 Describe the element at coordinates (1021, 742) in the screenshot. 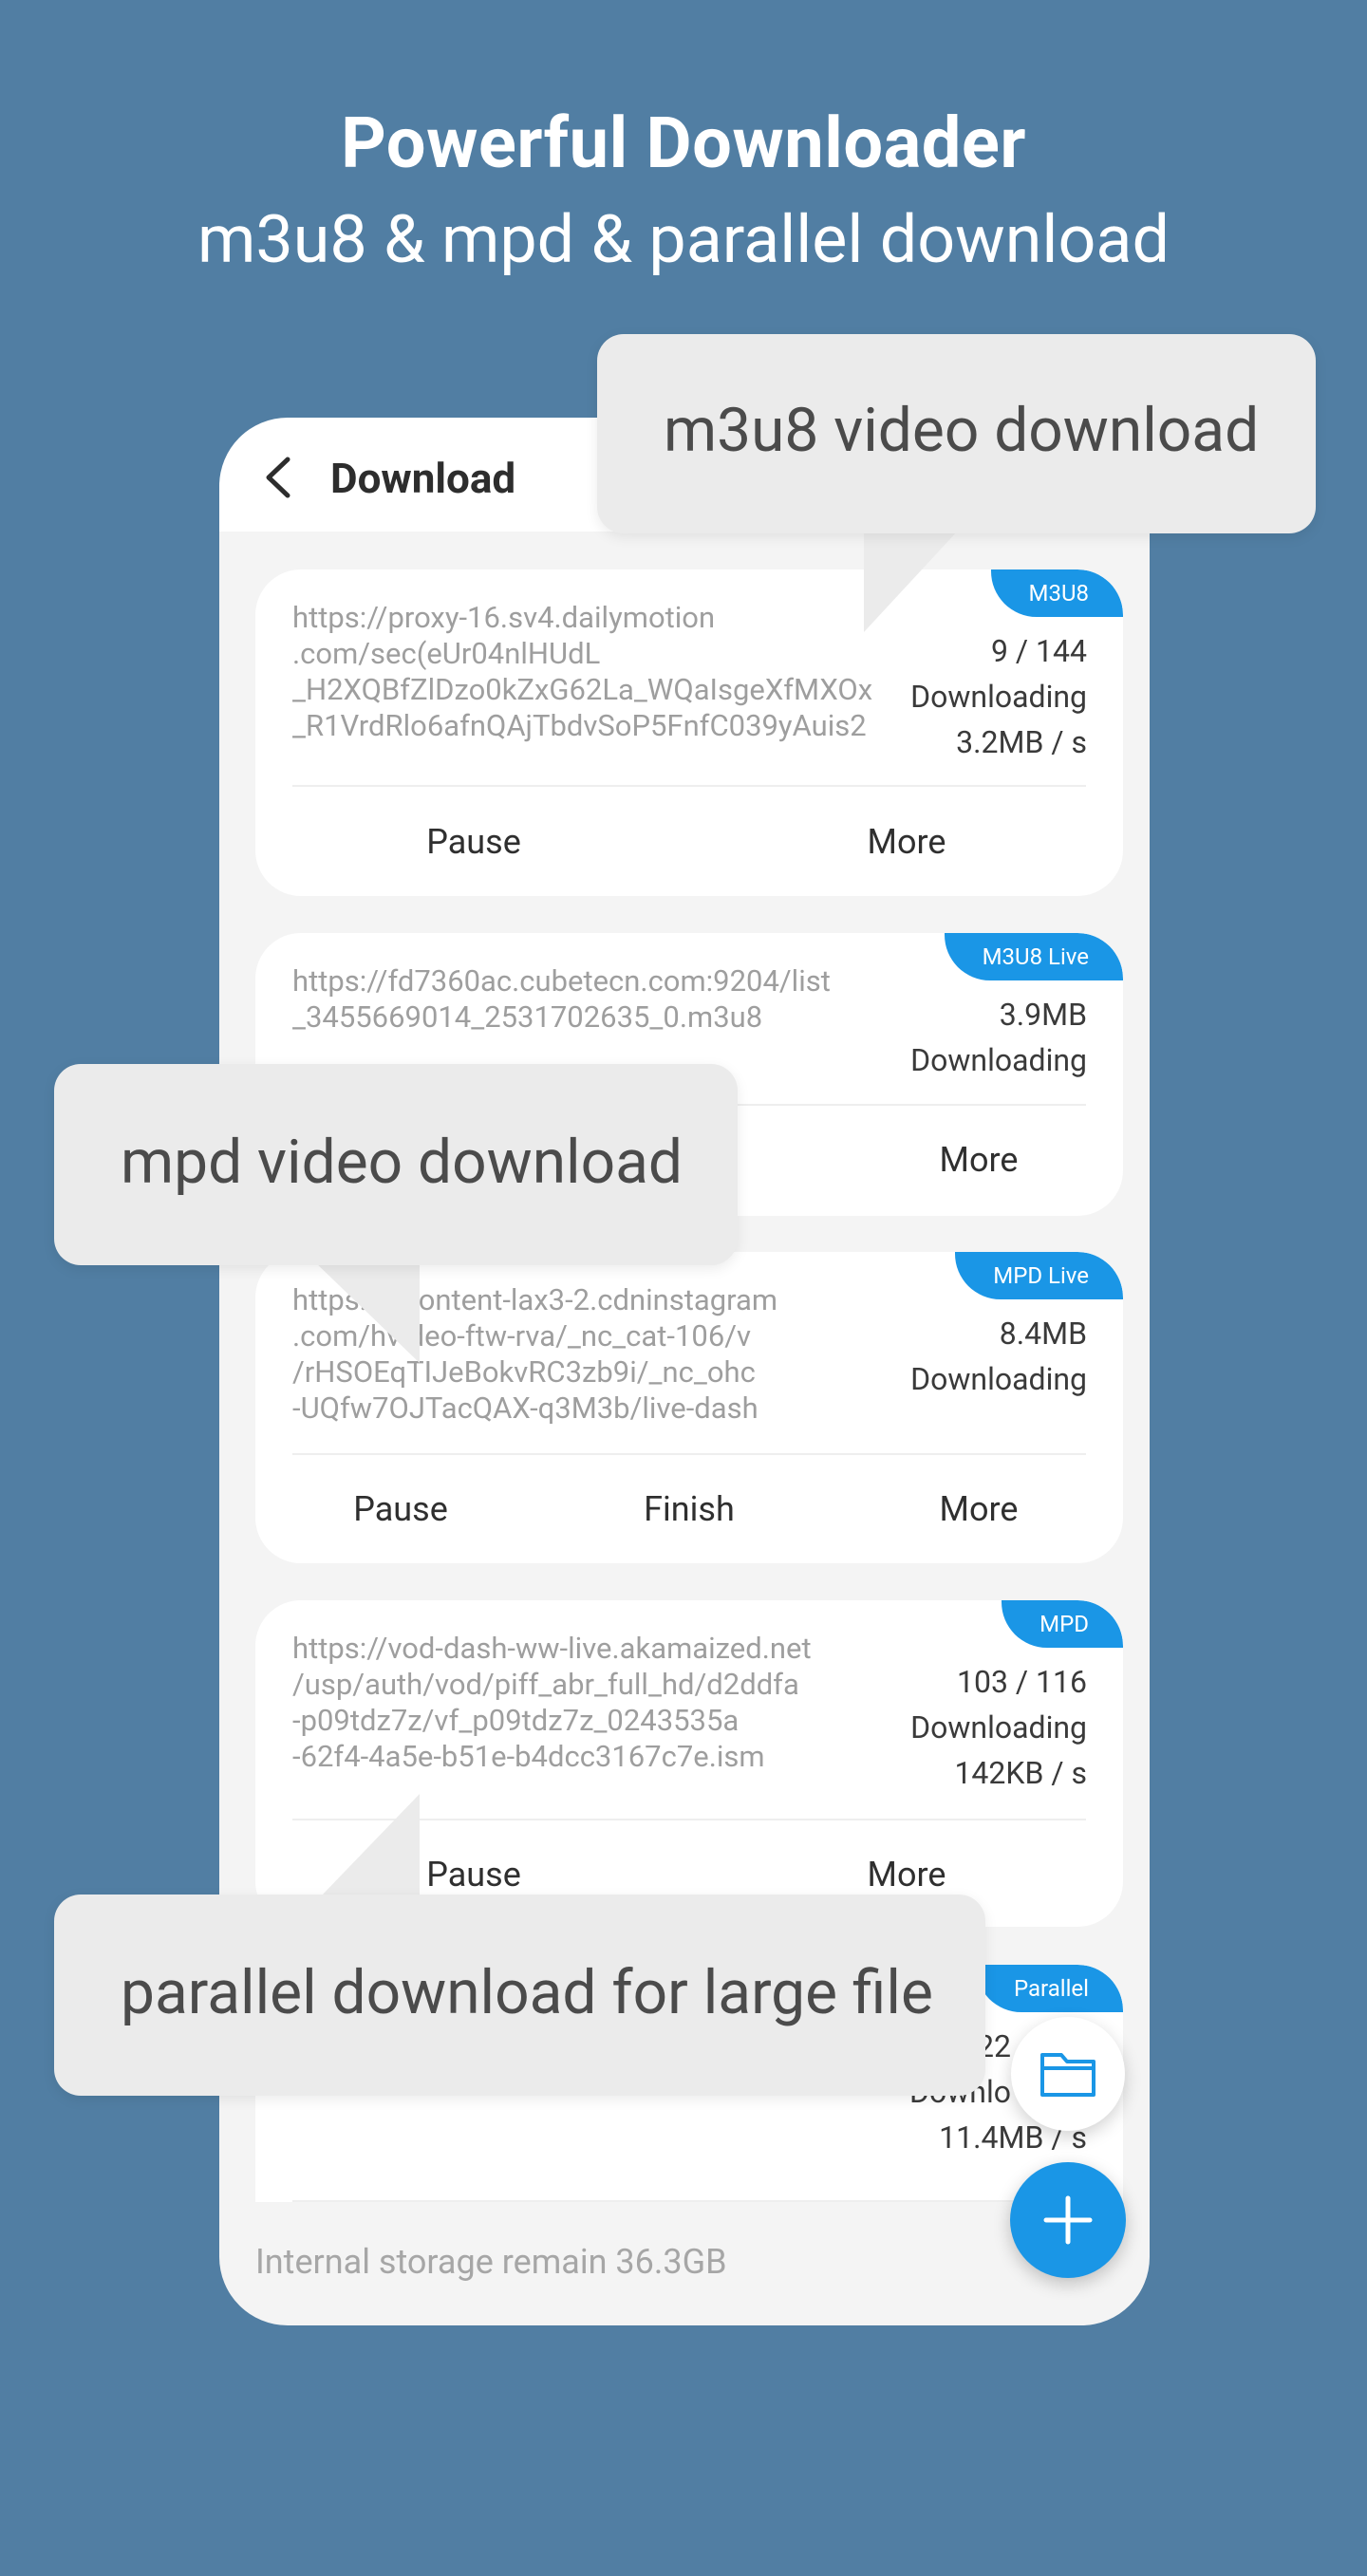

I see `speed-text: 3.2MB / s` at that location.